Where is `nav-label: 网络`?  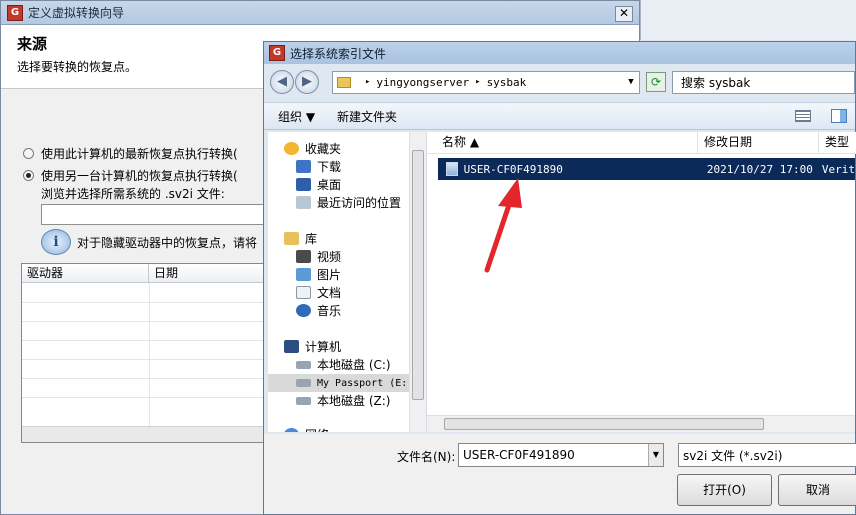
nav-label: 网络 is located at coordinates (317, 429).